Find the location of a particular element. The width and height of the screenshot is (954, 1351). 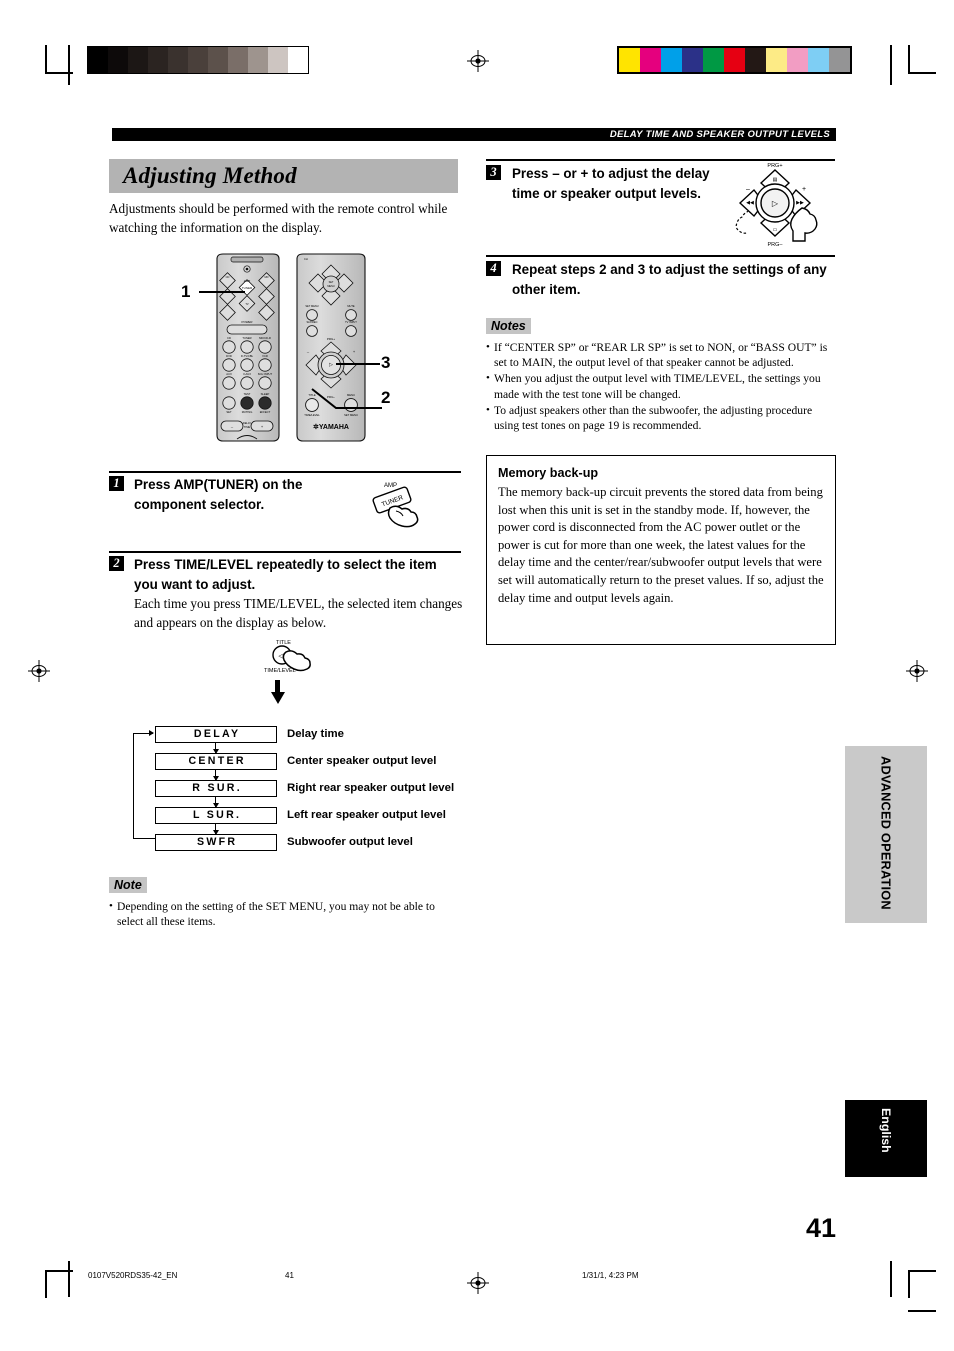

chapter-side-tab: ADVANCED OPERATION is located at coordinates (886, 834).